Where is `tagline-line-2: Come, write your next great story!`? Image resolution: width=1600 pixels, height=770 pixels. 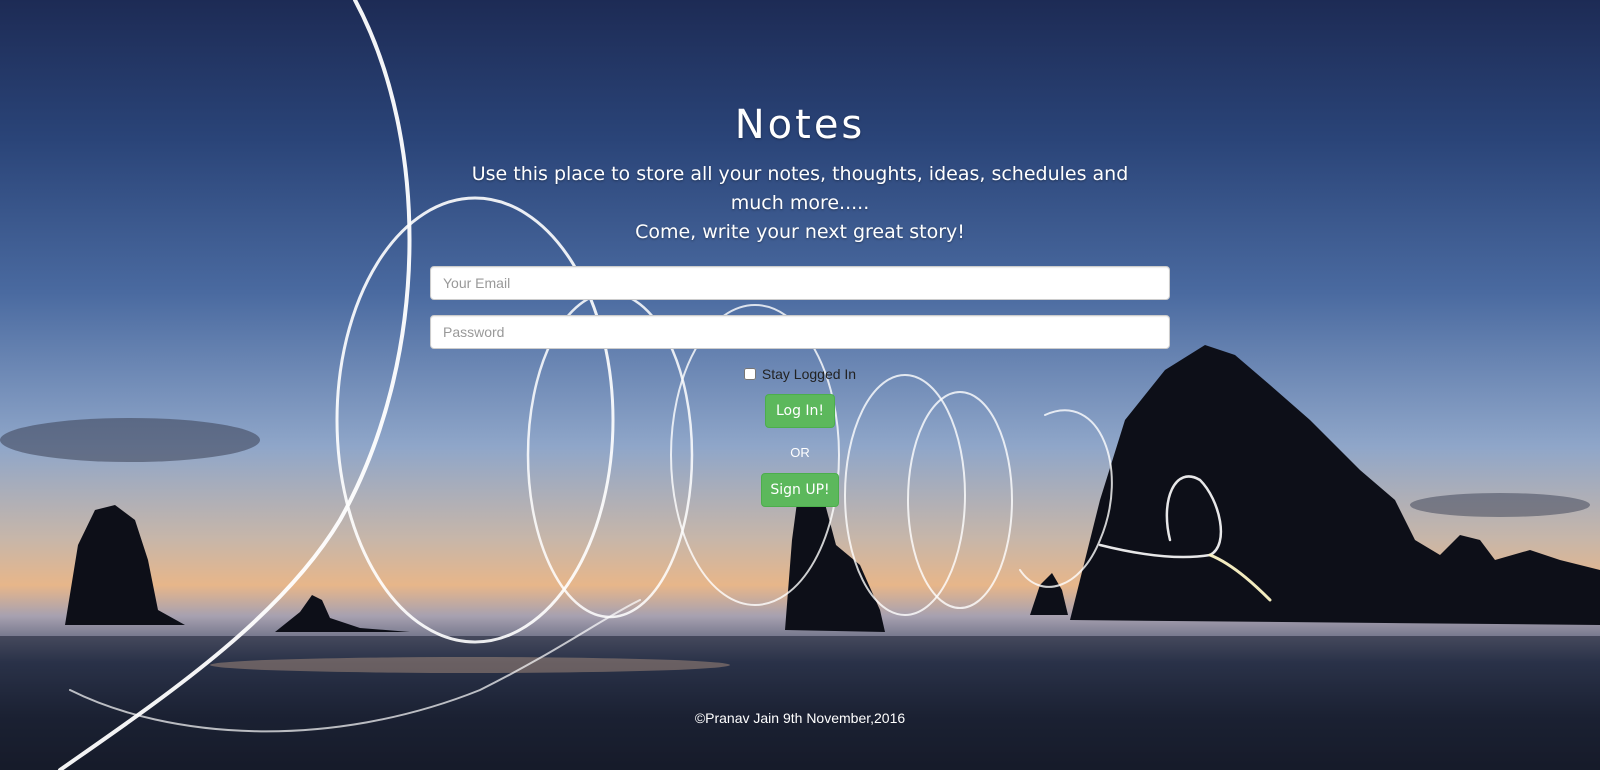 tagline-line-2: Come, write your next great story! is located at coordinates (800, 232).